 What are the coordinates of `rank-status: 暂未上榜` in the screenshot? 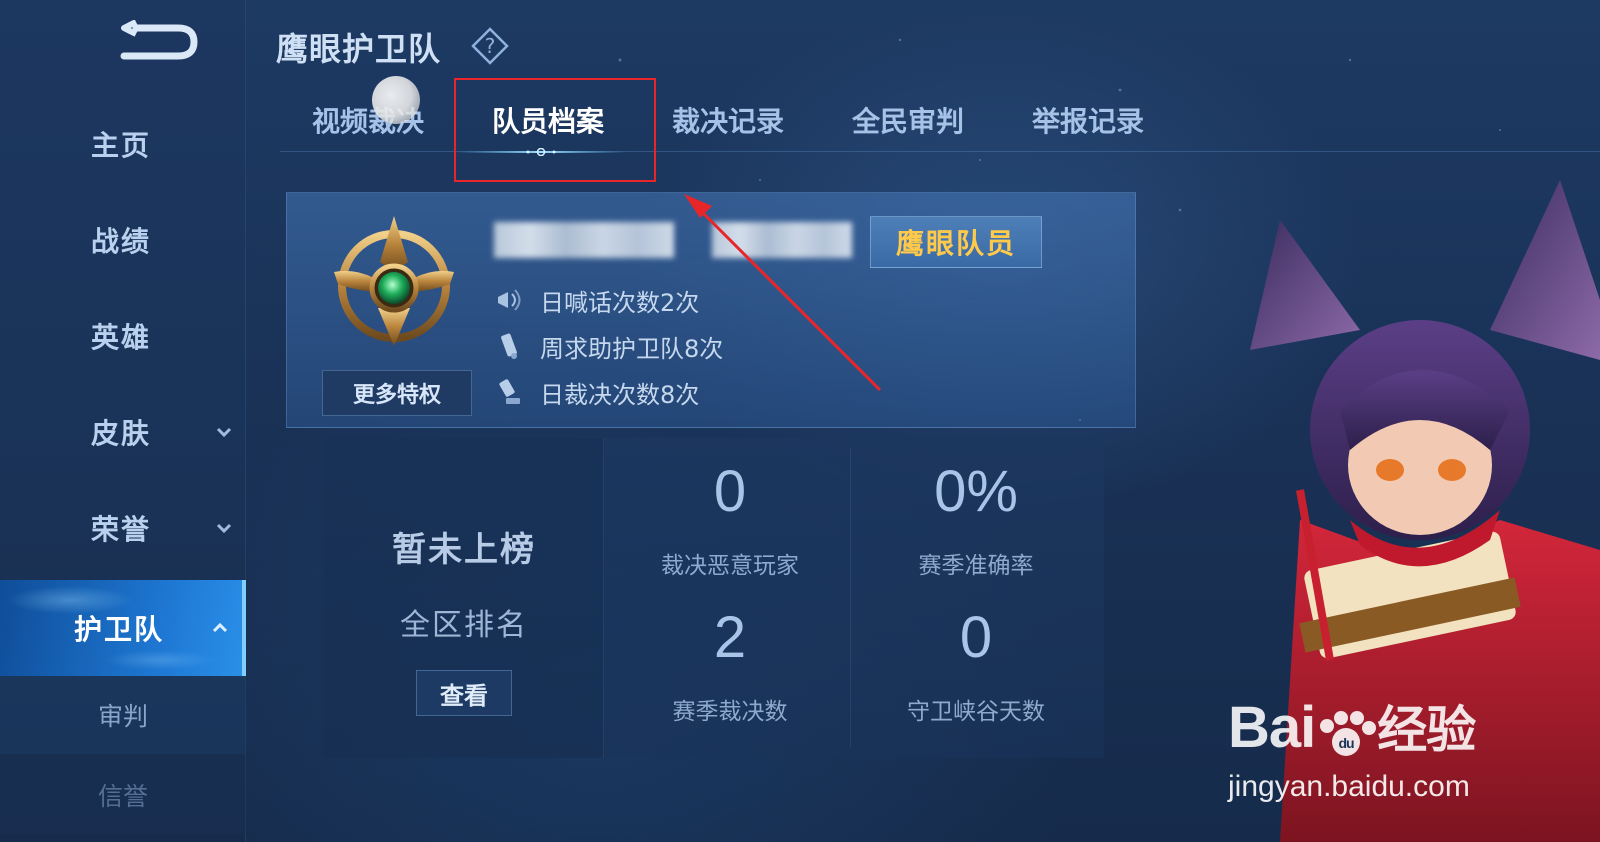 It's located at (464, 550).